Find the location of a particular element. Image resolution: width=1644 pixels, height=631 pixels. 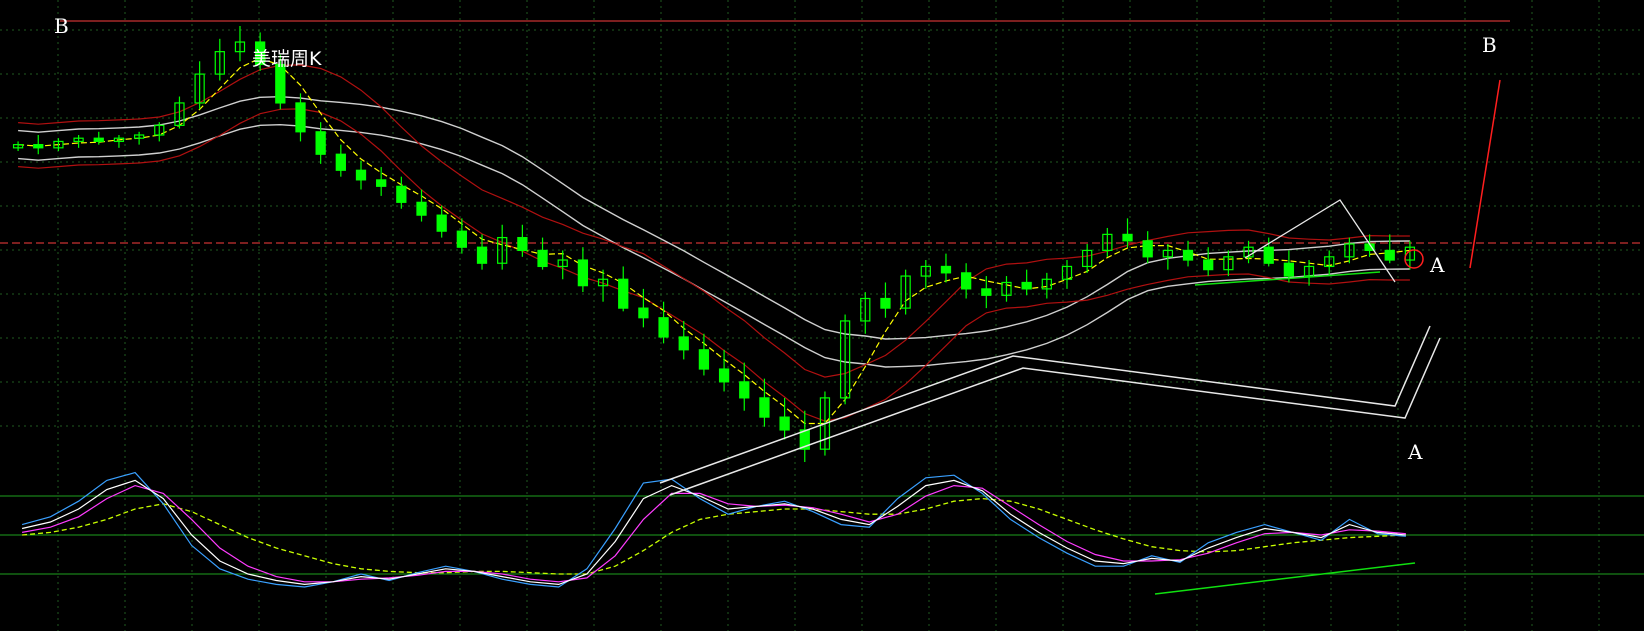

wave-label-a-lower: A is located at coordinates (1415, 452).